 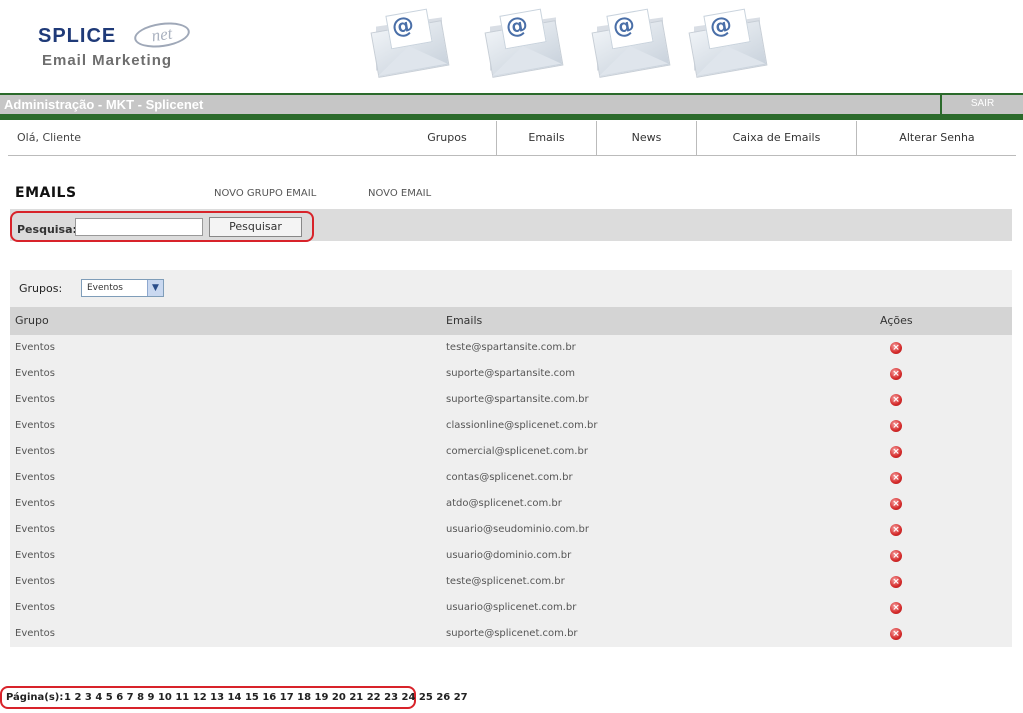 I want to click on cell-email: teste@splicenet.com.br, so click(x=505, y=581).